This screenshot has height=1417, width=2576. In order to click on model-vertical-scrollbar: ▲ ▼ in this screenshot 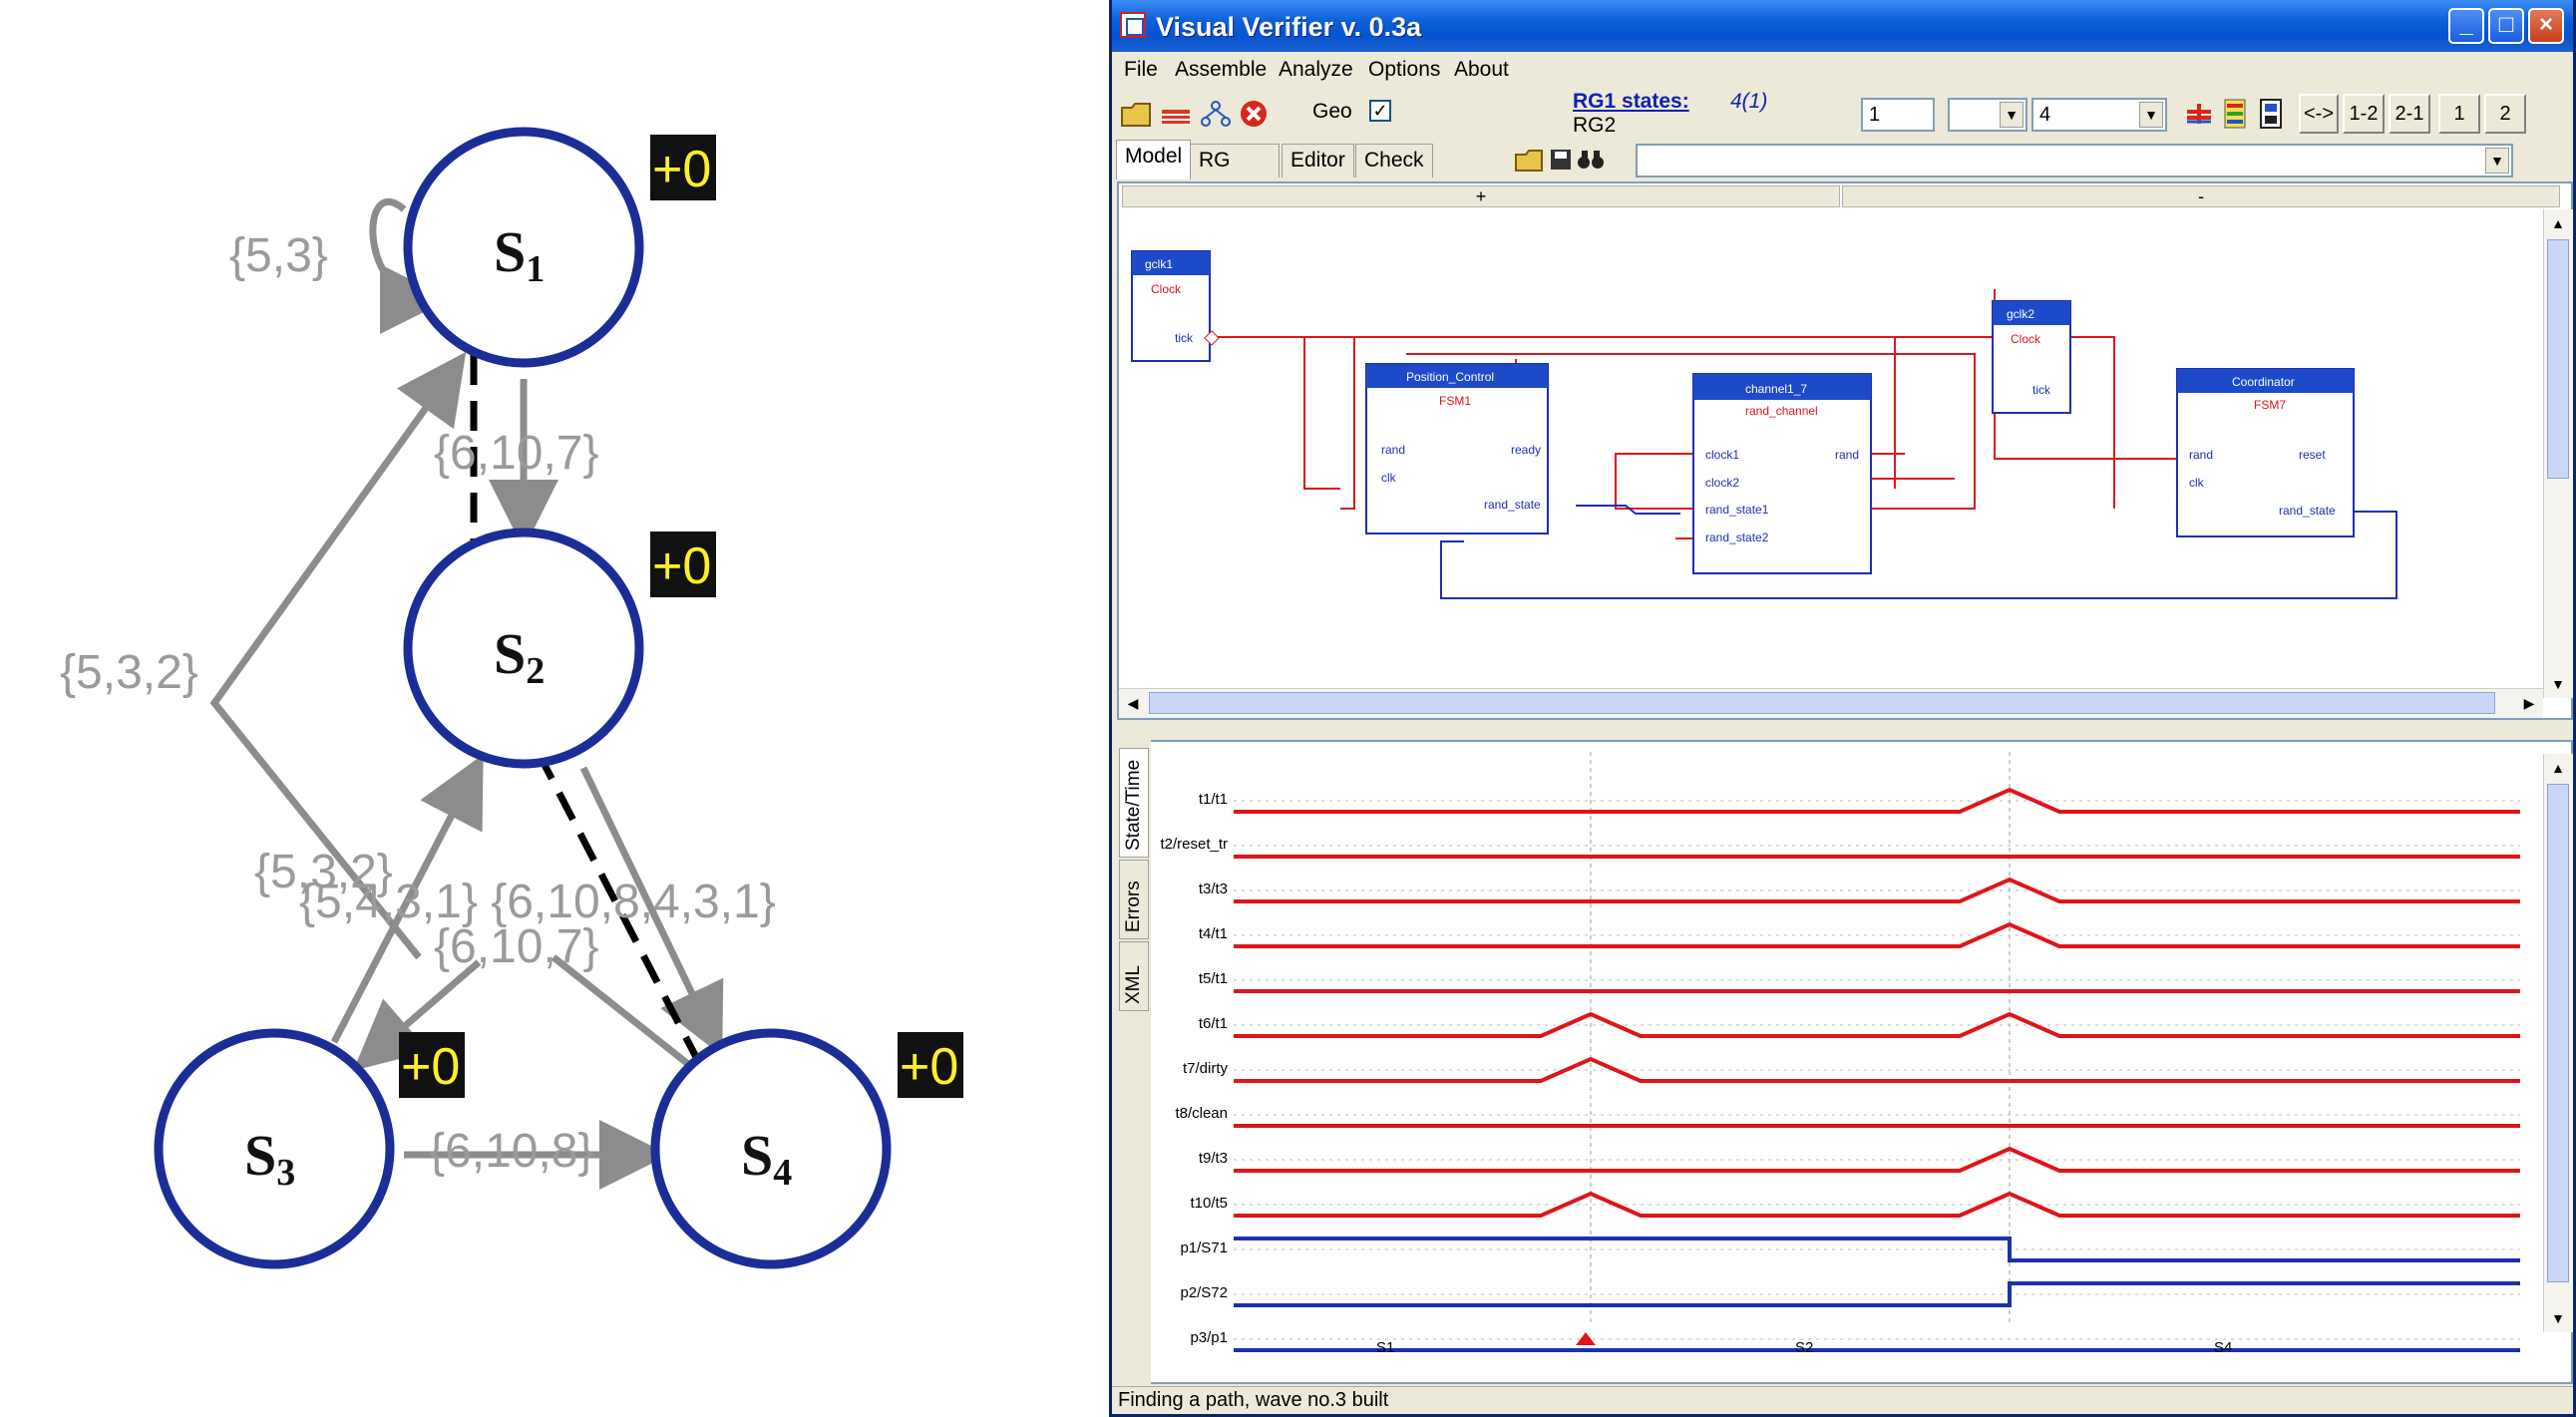, I will do `click(2558, 454)`.